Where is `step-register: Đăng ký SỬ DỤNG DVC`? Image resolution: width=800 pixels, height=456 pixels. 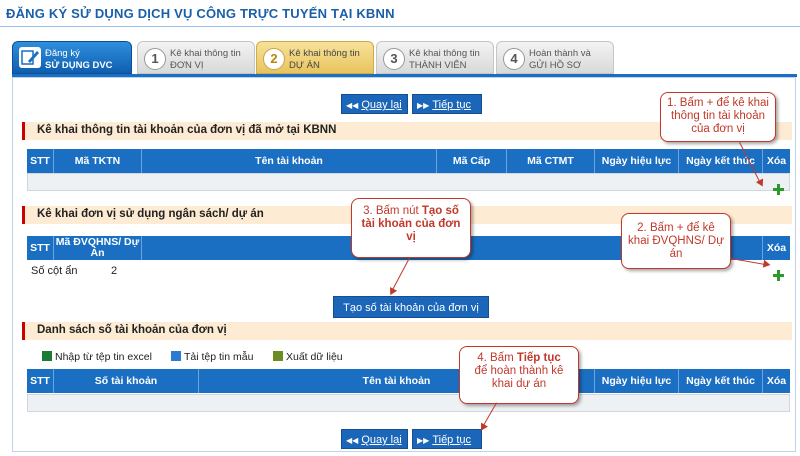
step-register: Đăng ký SỬ DỤNG DVC is located at coordinates (72, 57).